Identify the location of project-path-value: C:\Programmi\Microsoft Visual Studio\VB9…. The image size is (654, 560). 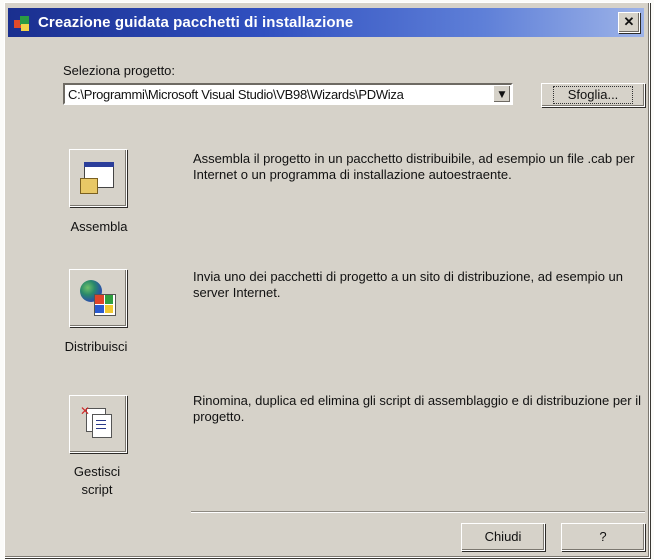
(236, 94).